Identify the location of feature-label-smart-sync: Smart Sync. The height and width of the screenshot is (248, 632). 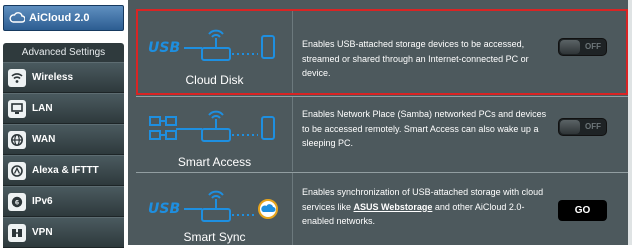
(214, 237).